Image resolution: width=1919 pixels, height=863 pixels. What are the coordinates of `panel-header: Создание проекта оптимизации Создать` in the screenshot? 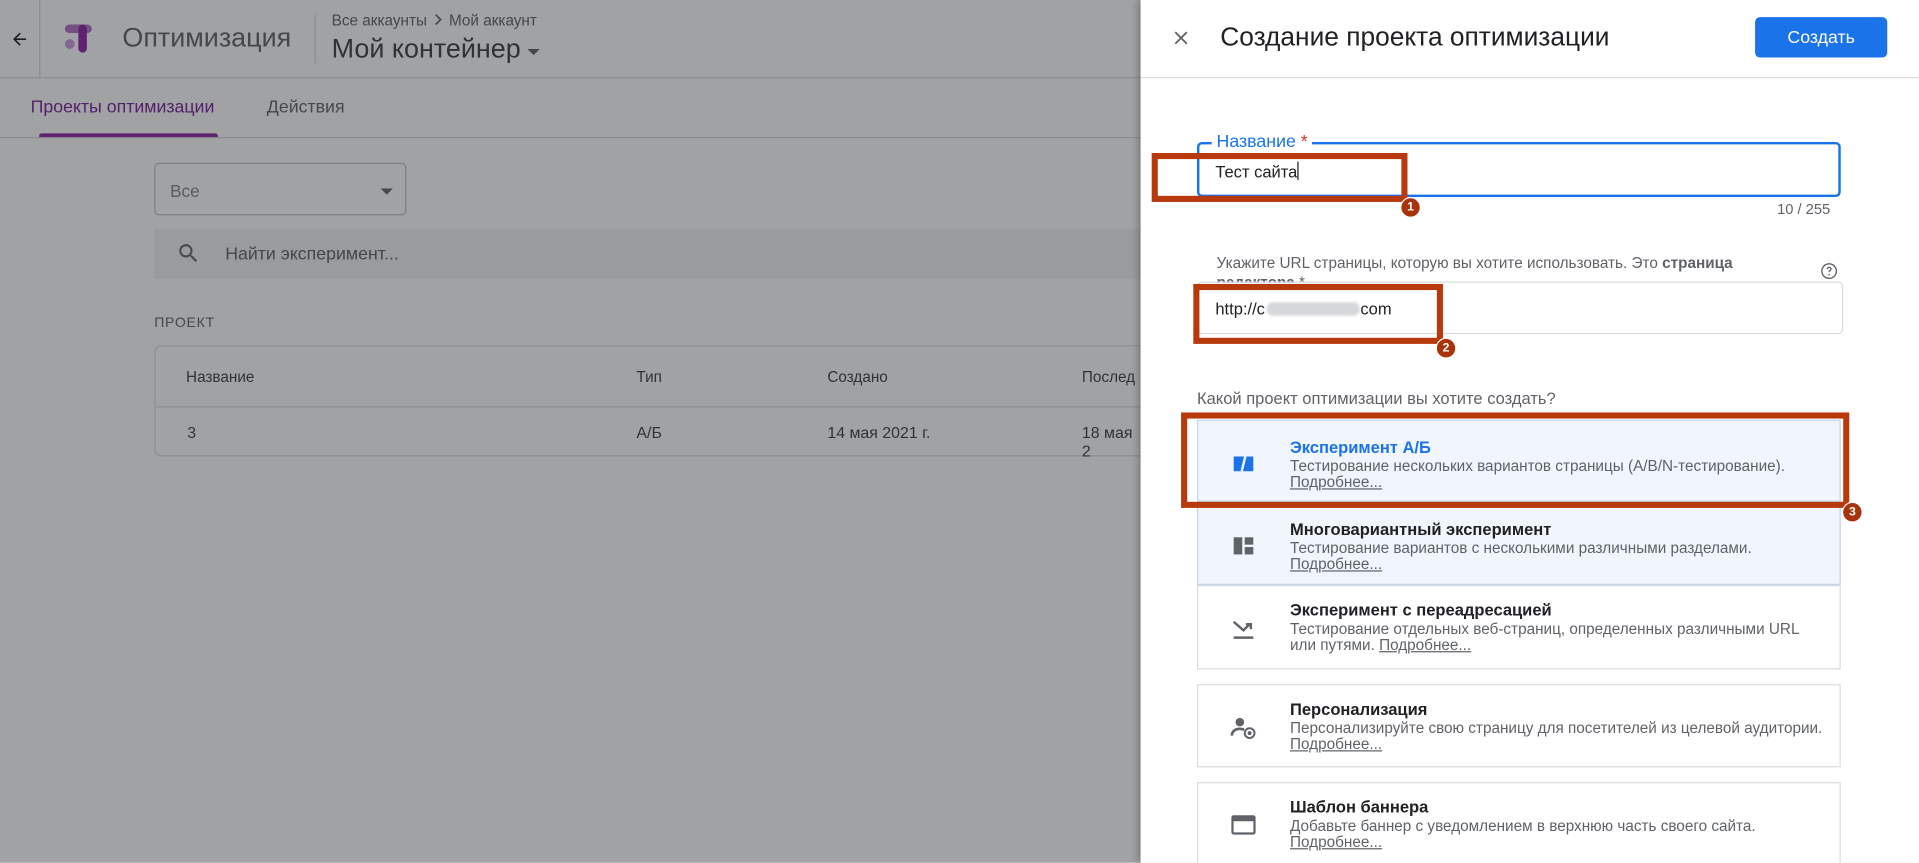 It's located at (1529, 39).